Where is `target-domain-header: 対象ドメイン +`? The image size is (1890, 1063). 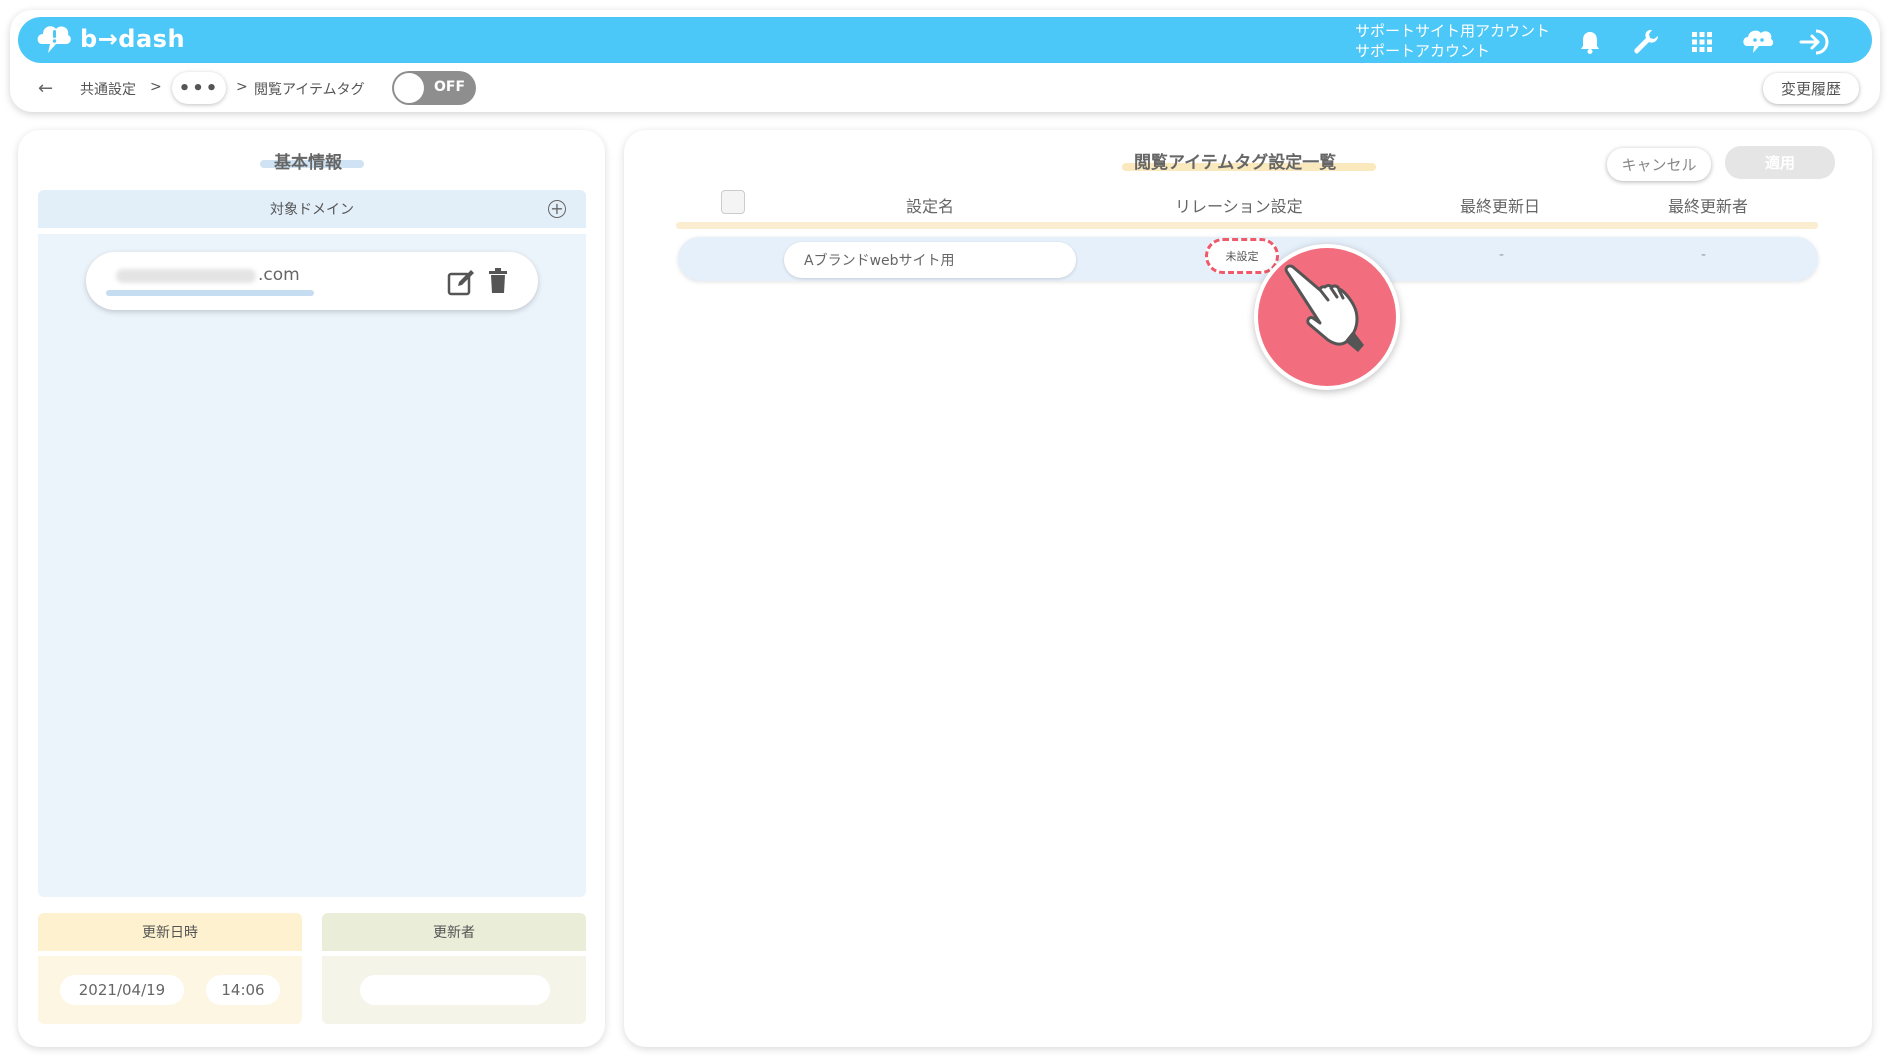
target-domain-header: 対象ドメイン + is located at coordinates (312, 209).